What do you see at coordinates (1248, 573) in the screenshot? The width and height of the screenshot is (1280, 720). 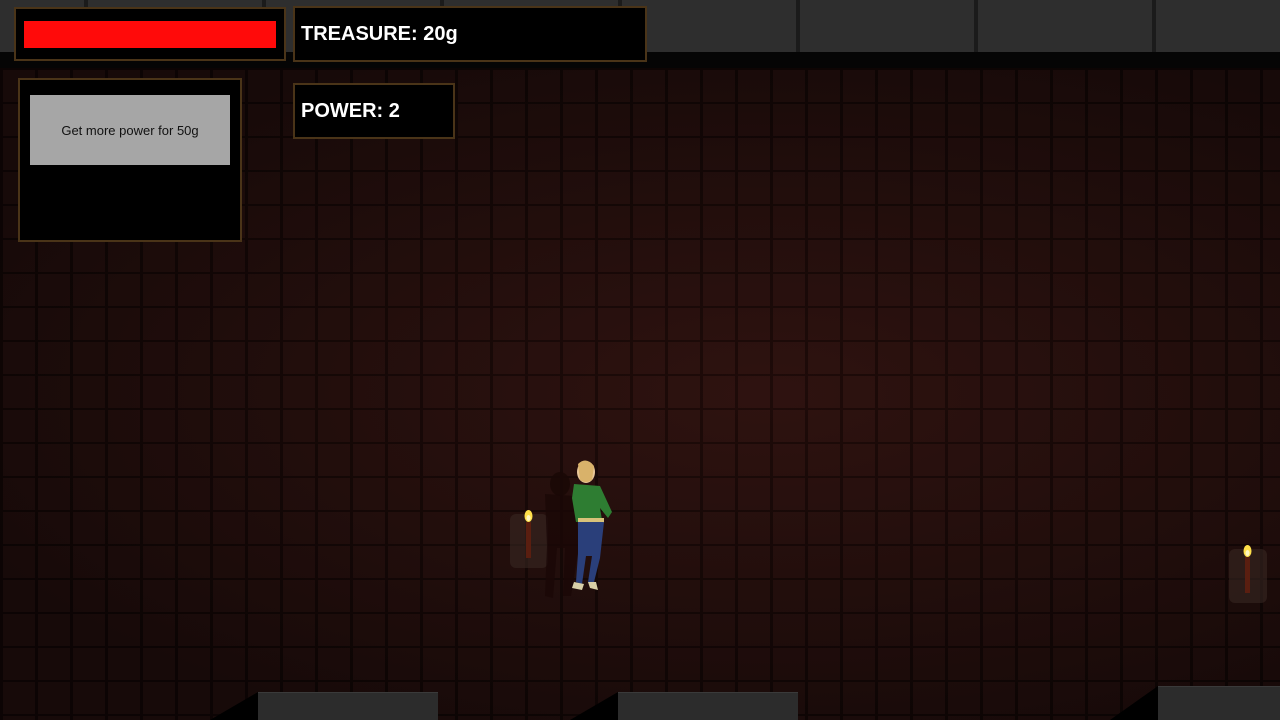 I see `torch-icon` at bounding box center [1248, 573].